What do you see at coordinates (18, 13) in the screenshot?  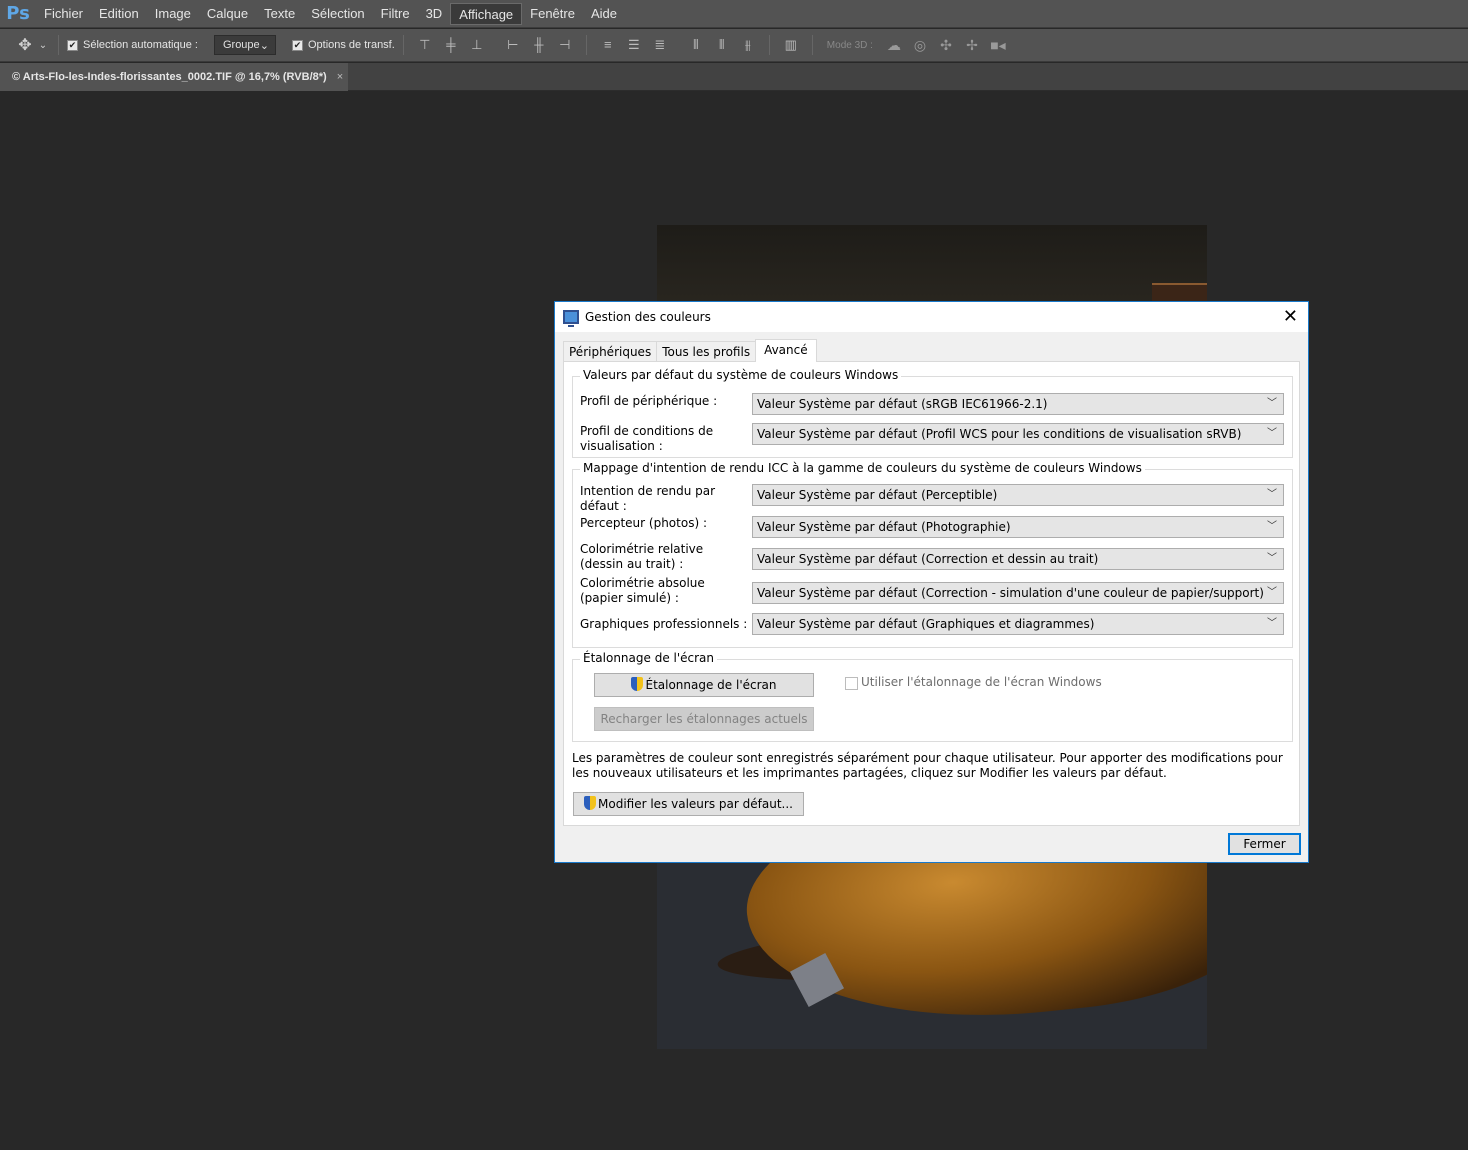 I see `photoshop-logo: Ps` at bounding box center [18, 13].